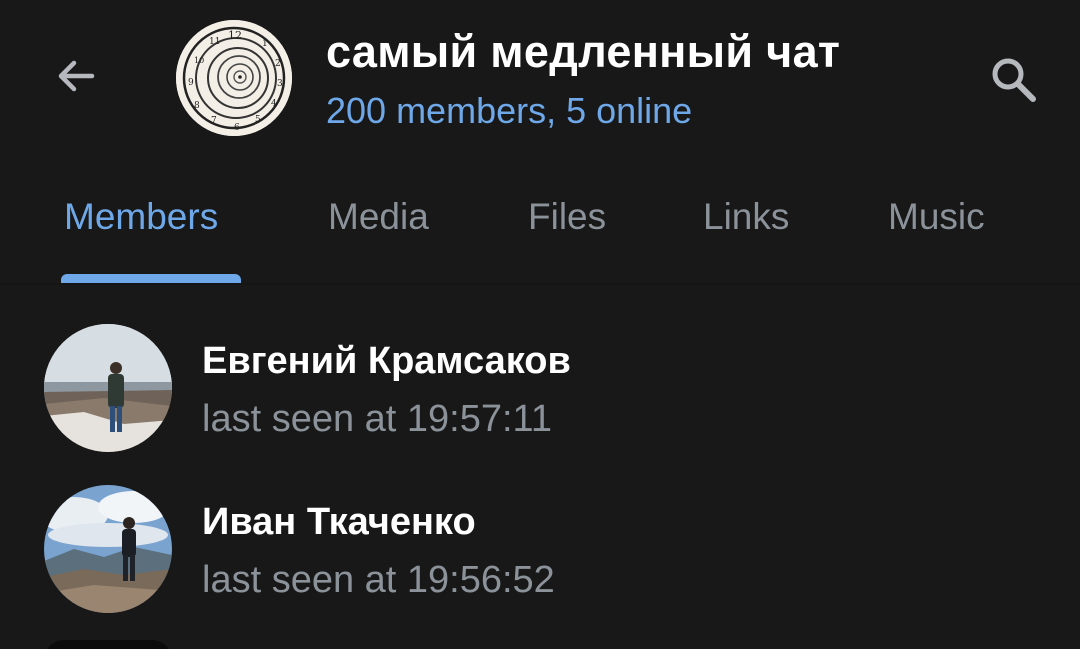 This screenshot has height=649, width=1080. I want to click on svg-text: 10, so click(199, 60).